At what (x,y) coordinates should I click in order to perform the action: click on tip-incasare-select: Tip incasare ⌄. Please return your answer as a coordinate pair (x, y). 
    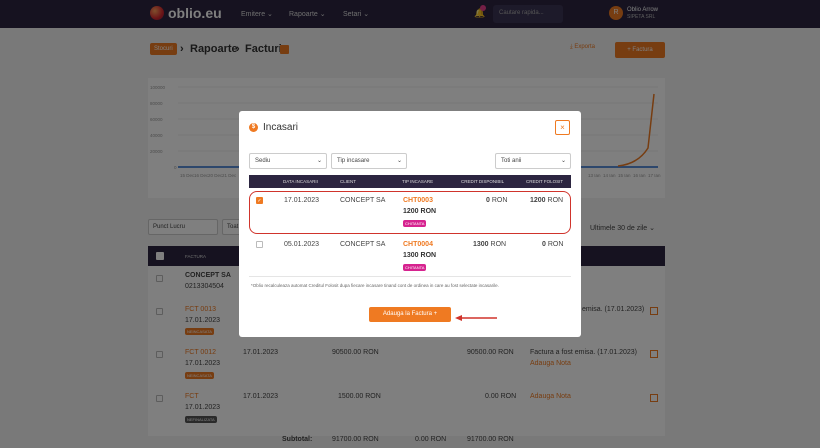
    Looking at the image, I should click on (369, 161).